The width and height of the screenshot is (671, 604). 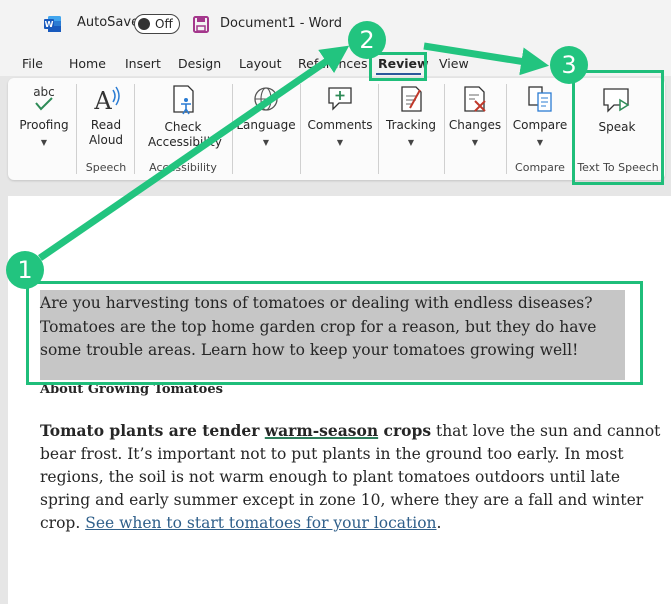 I want to click on arrow-step2-to-step3, so click(x=486, y=59).